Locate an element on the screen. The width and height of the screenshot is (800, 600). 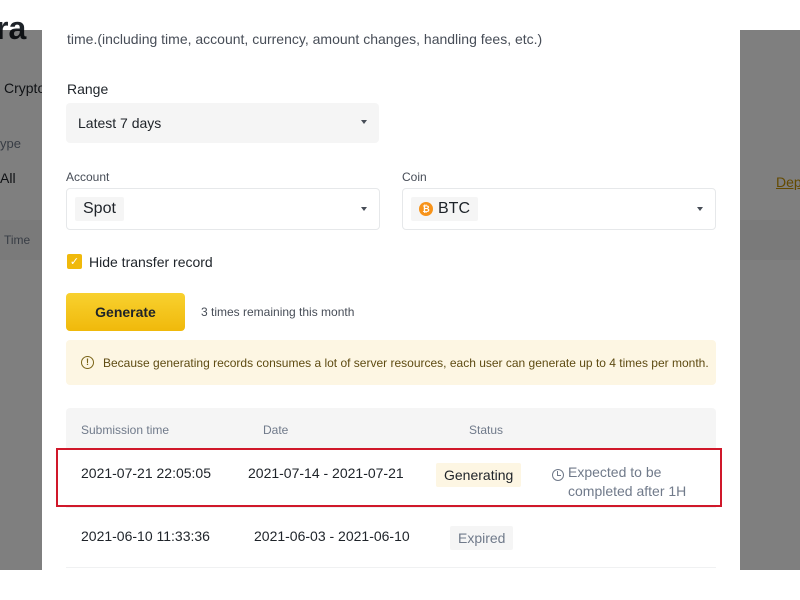
highlight-box is located at coordinates (389, 477).